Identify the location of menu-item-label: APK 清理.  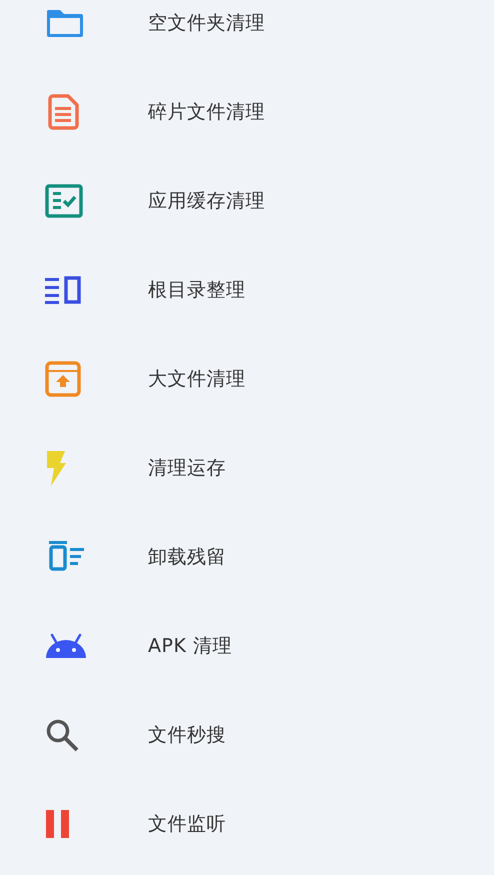
(190, 645).